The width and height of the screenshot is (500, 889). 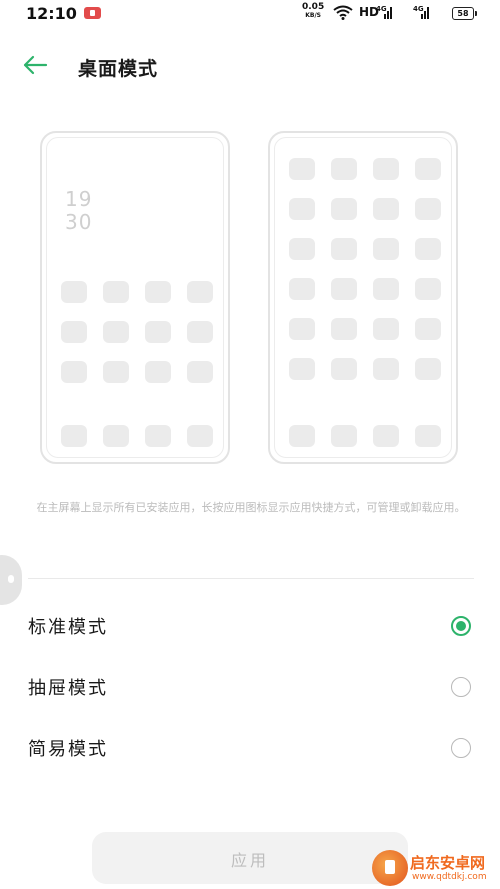 I want to click on apply-button: 应用, so click(x=250, y=858).